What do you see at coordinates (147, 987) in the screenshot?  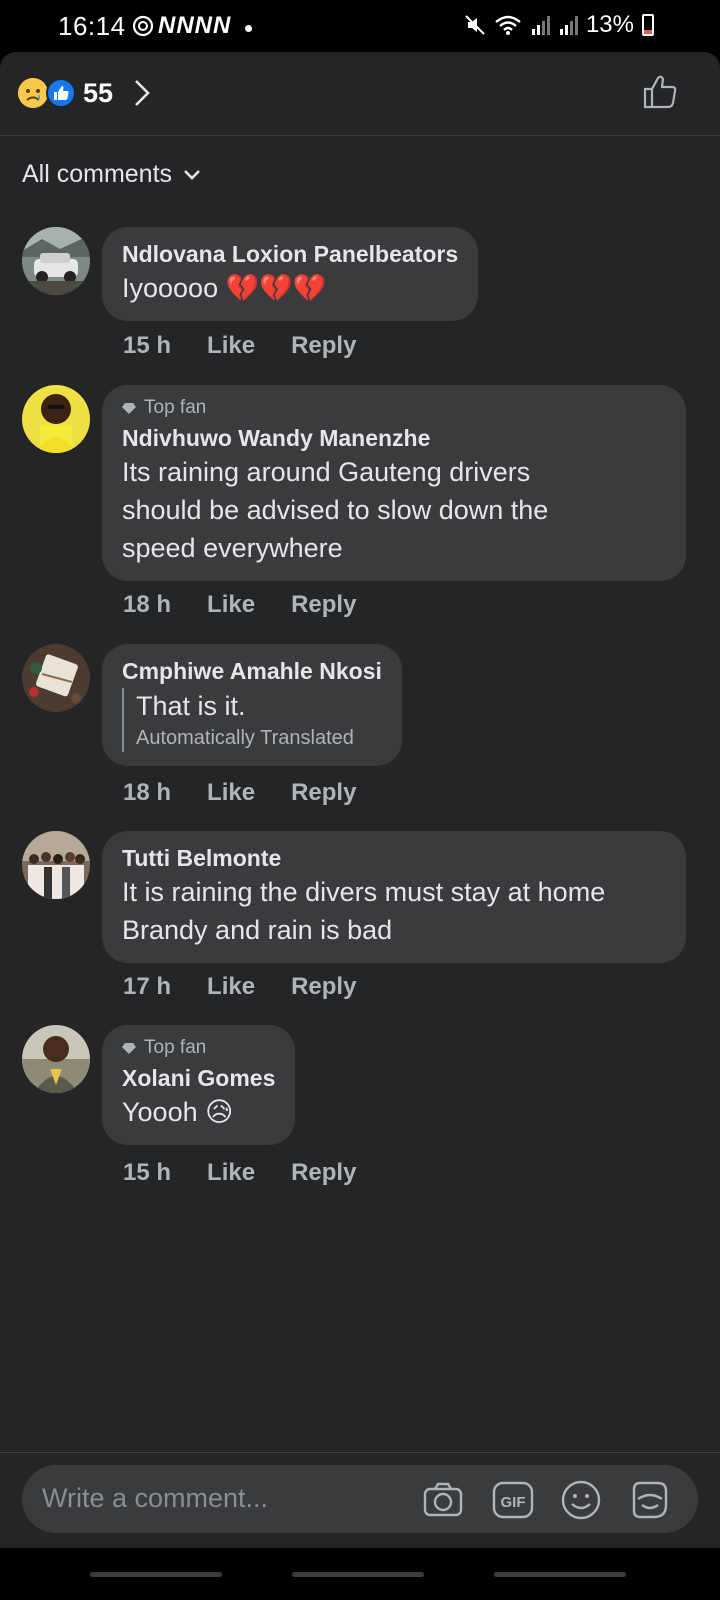 I see `comment-time: 17 h` at bounding box center [147, 987].